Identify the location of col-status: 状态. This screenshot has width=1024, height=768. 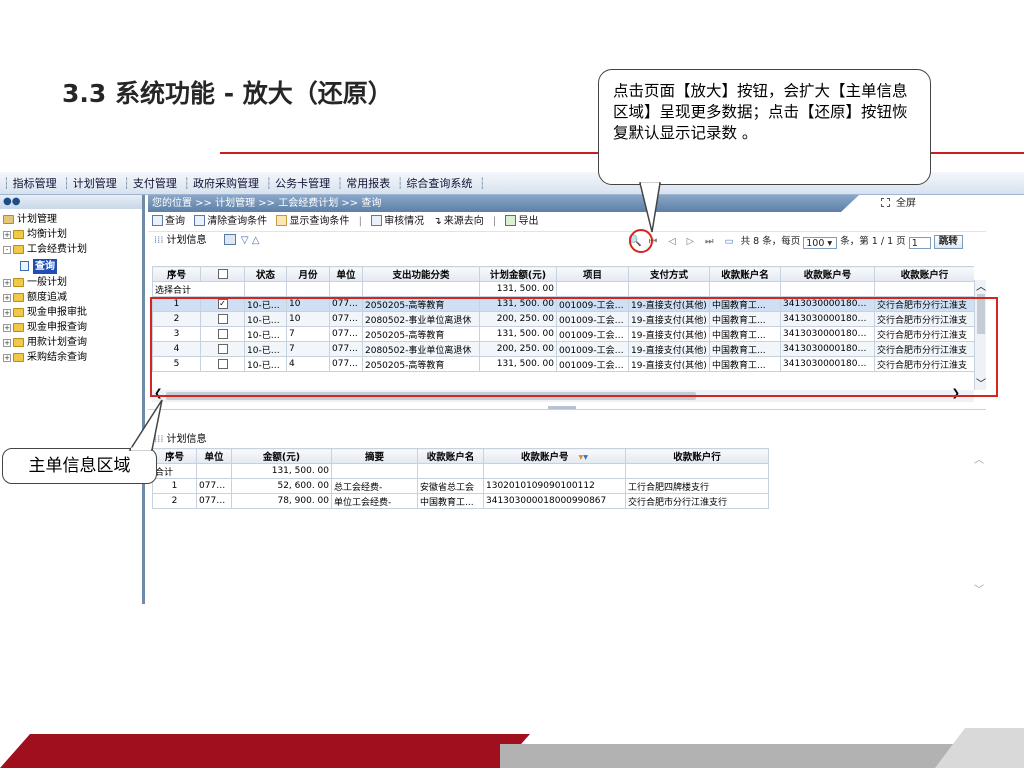
(265, 274).